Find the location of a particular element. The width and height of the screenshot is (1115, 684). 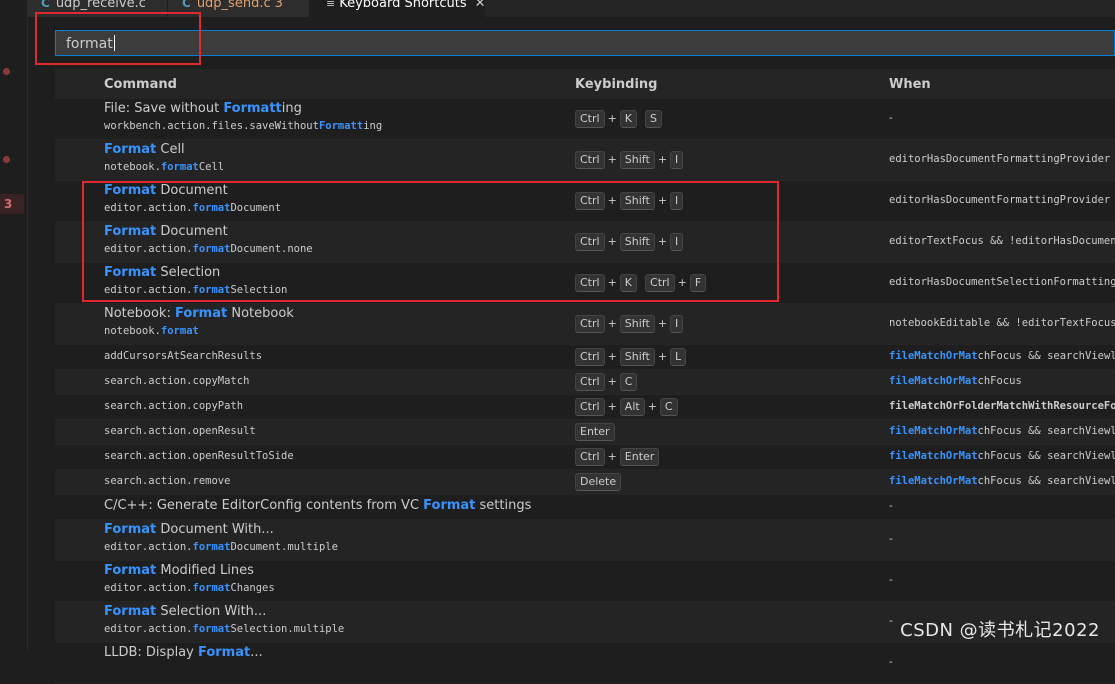

error-count-badge: 3 is located at coordinates (12, 204).